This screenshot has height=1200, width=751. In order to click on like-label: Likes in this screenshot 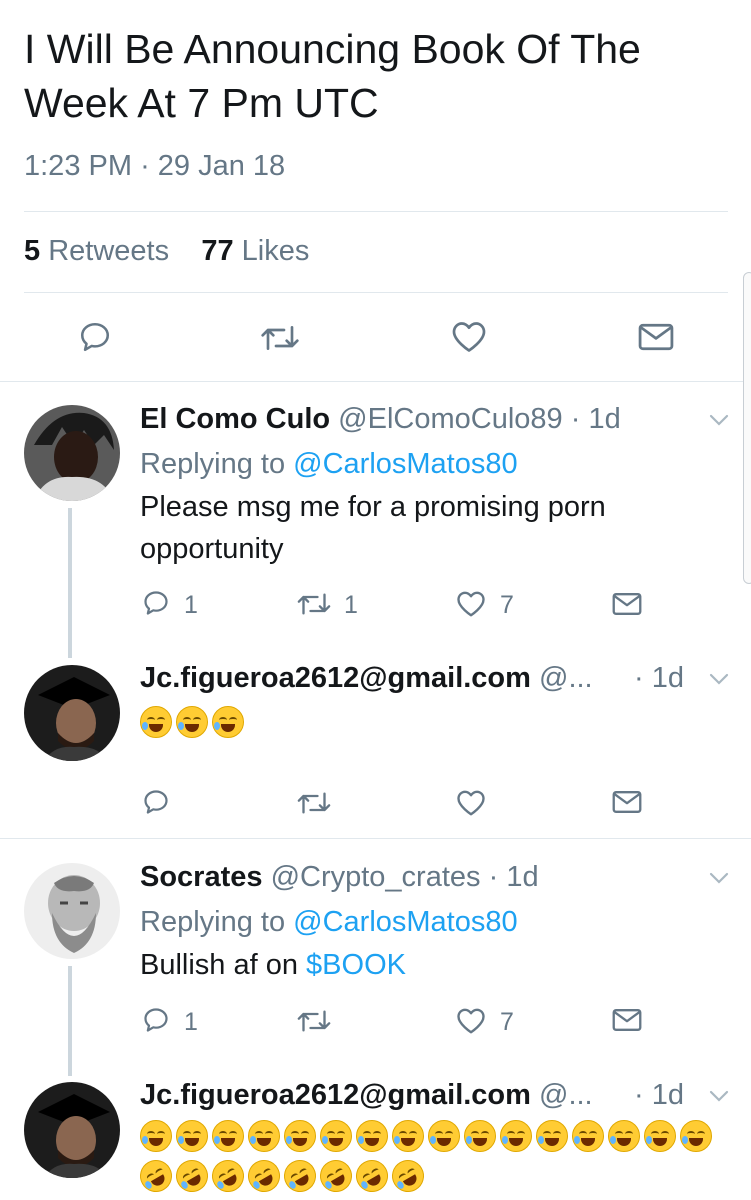, I will do `click(275, 251)`.